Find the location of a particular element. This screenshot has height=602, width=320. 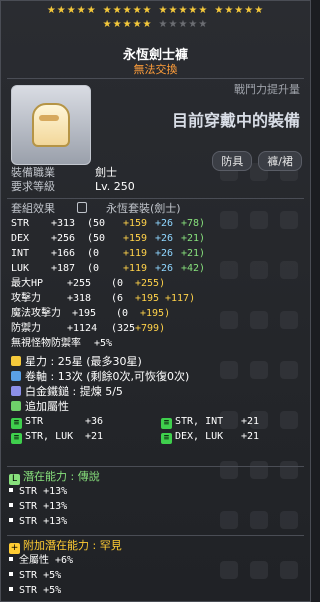

stat-row: 無視怪物防禦率 +5% is located at coordinates (156, 343).